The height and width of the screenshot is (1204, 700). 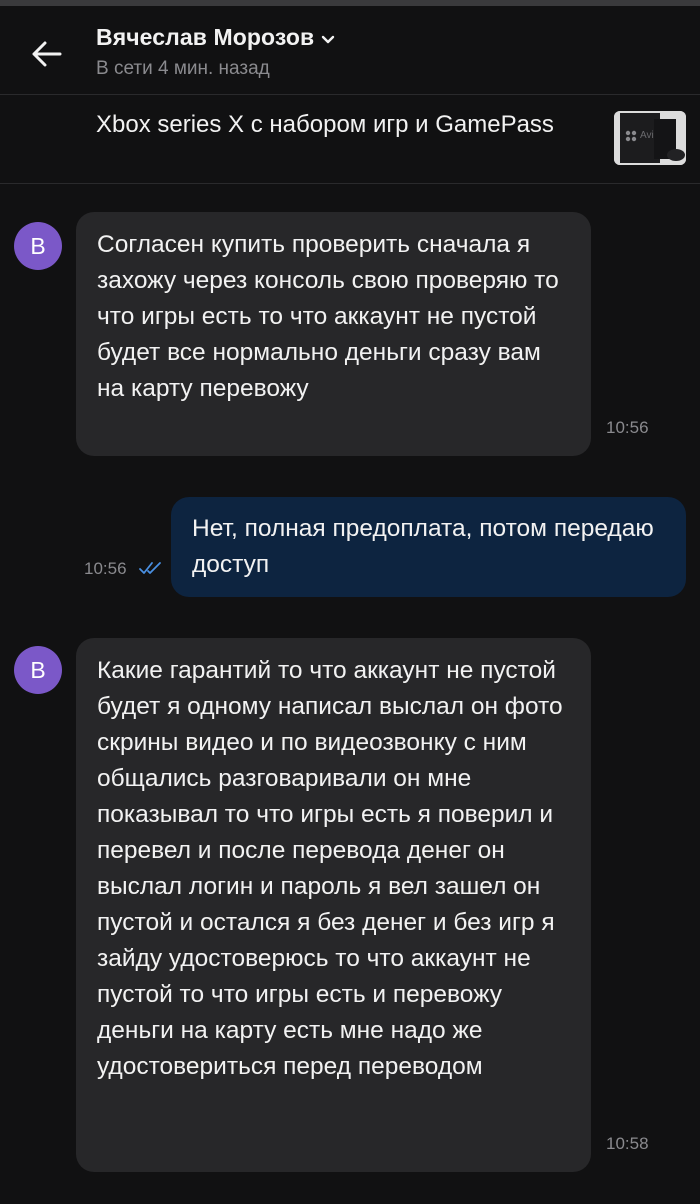 I want to click on thumb-watermark: Avi, so click(x=647, y=135).